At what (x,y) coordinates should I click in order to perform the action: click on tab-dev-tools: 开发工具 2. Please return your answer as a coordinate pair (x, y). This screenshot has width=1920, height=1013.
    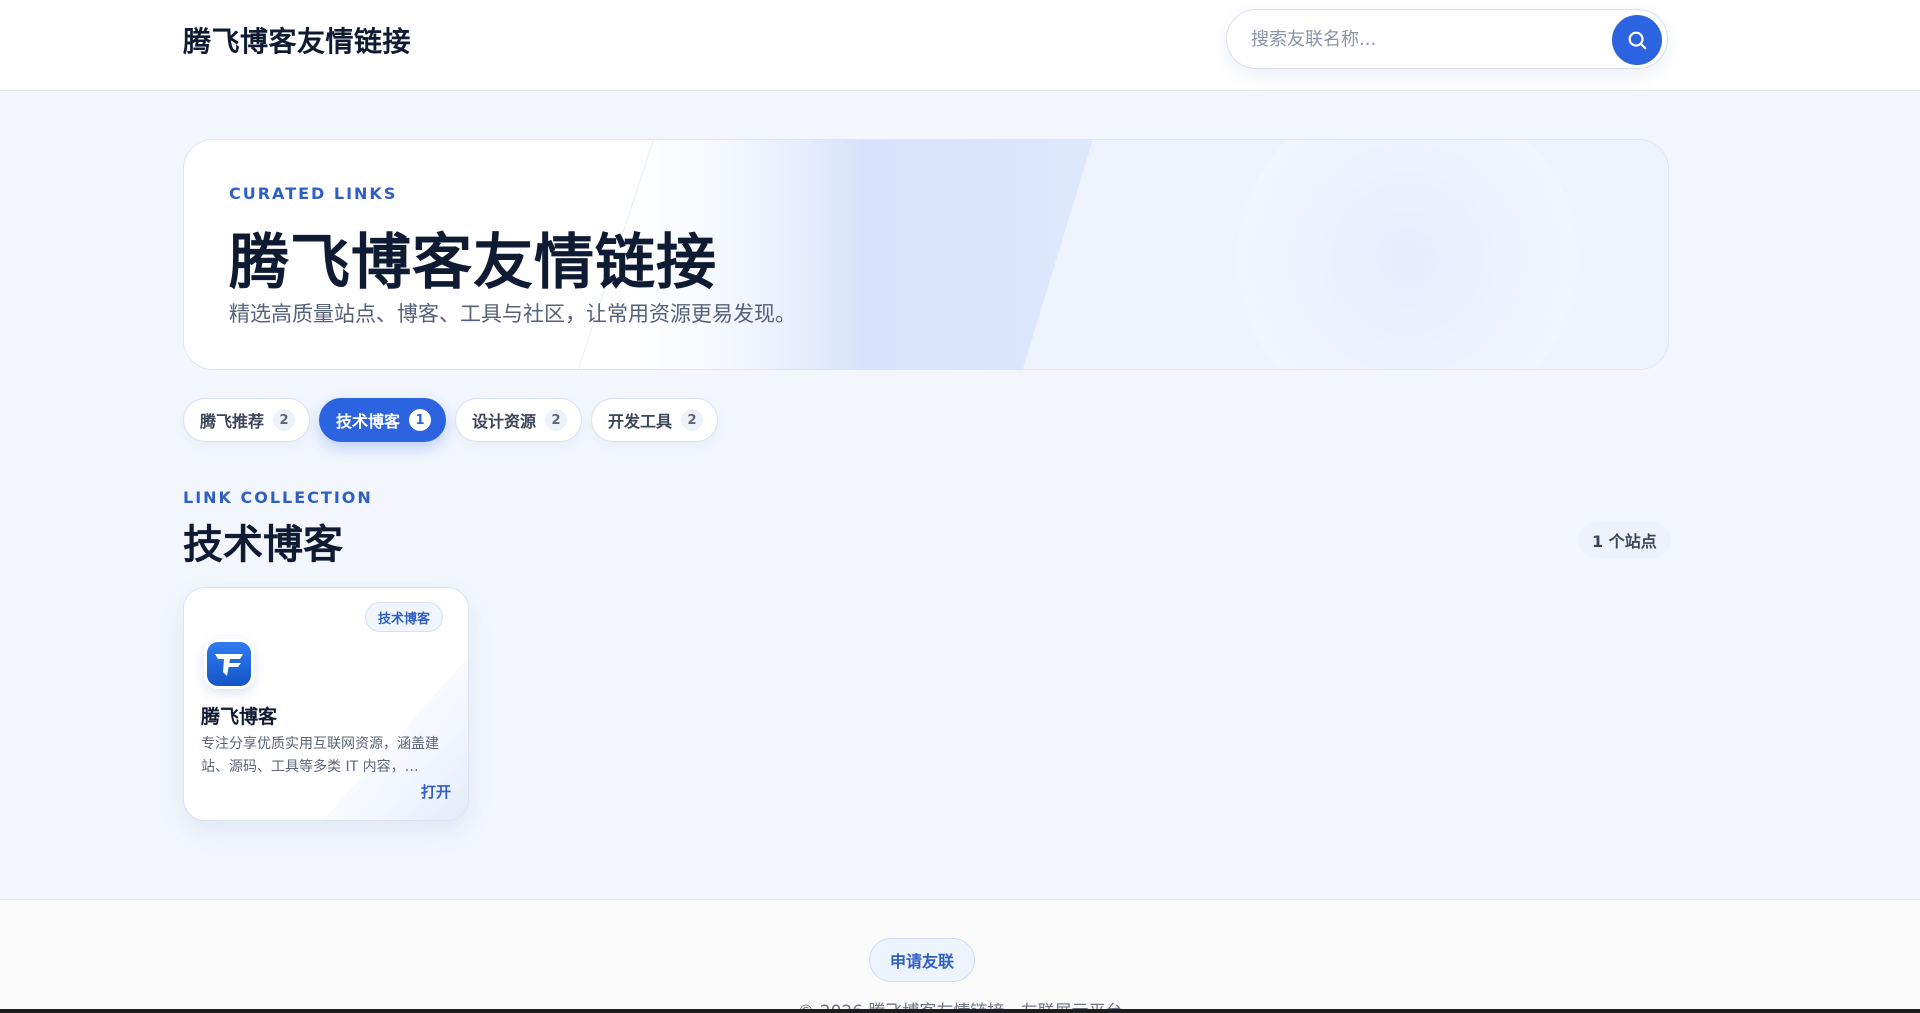
    Looking at the image, I should click on (655, 420).